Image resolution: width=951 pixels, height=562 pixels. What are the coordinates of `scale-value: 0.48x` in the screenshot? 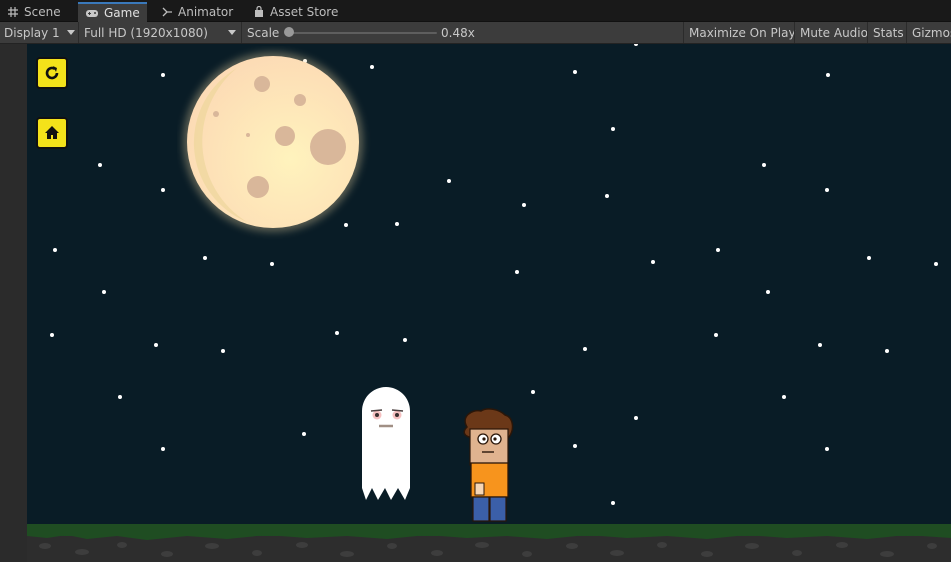 It's located at (458, 32).